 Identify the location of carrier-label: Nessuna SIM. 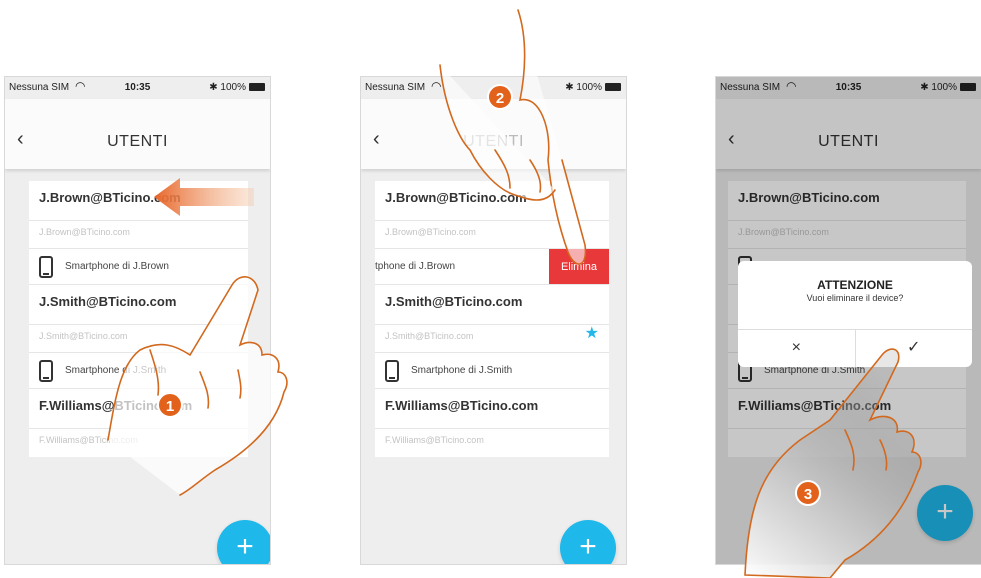
(395, 87).